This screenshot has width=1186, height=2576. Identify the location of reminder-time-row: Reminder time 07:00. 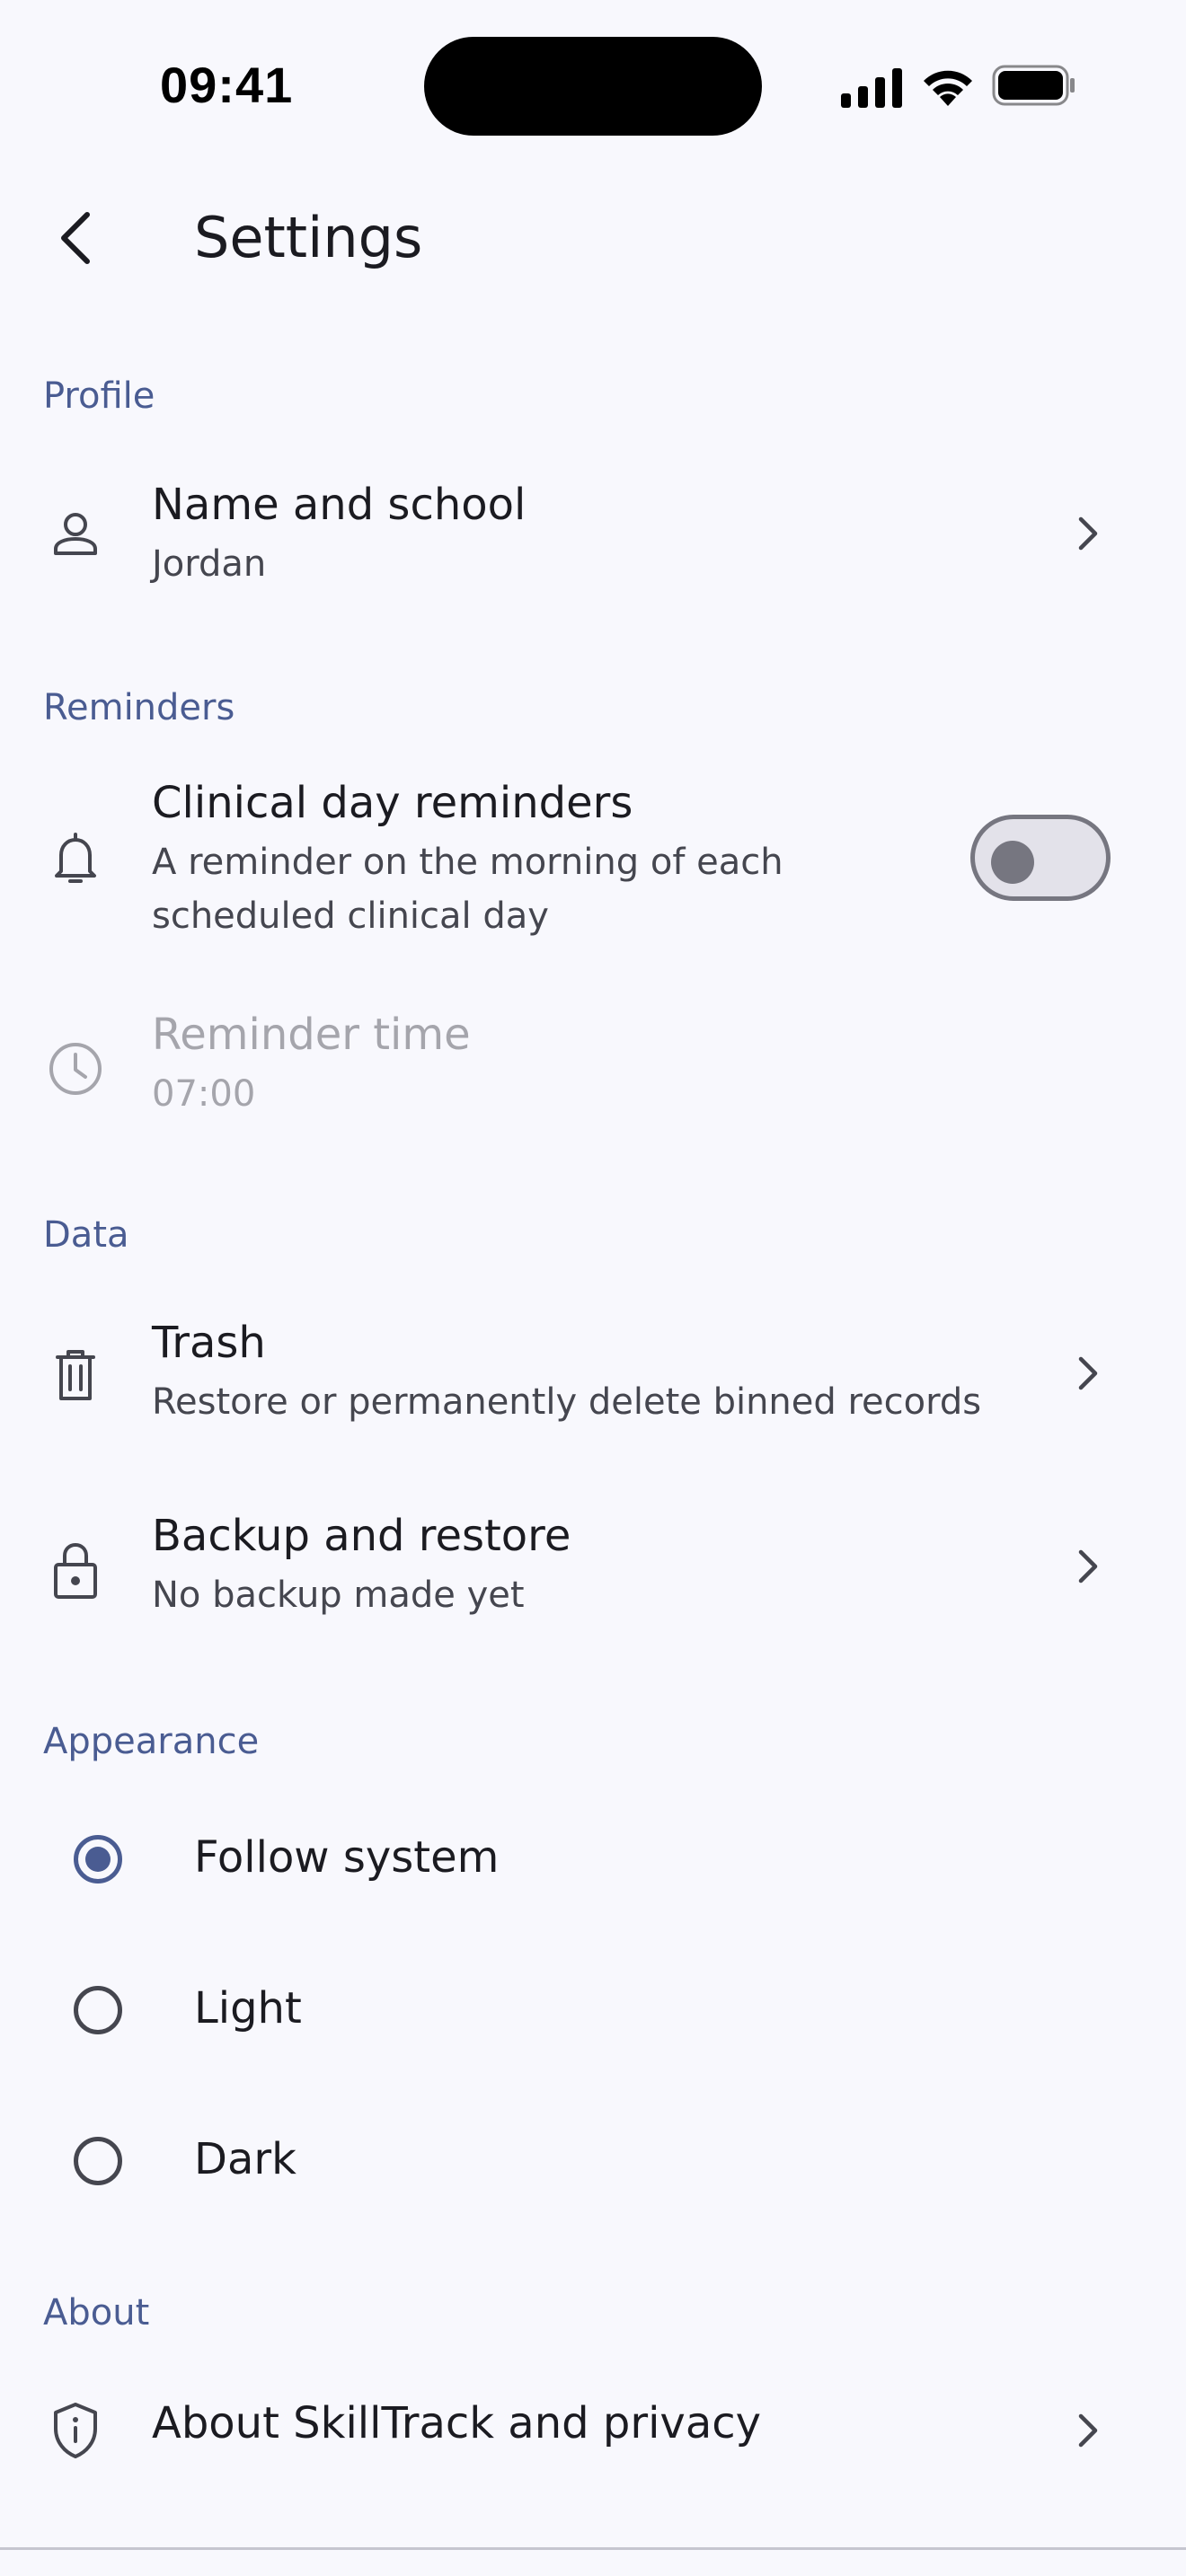
(593, 1064).